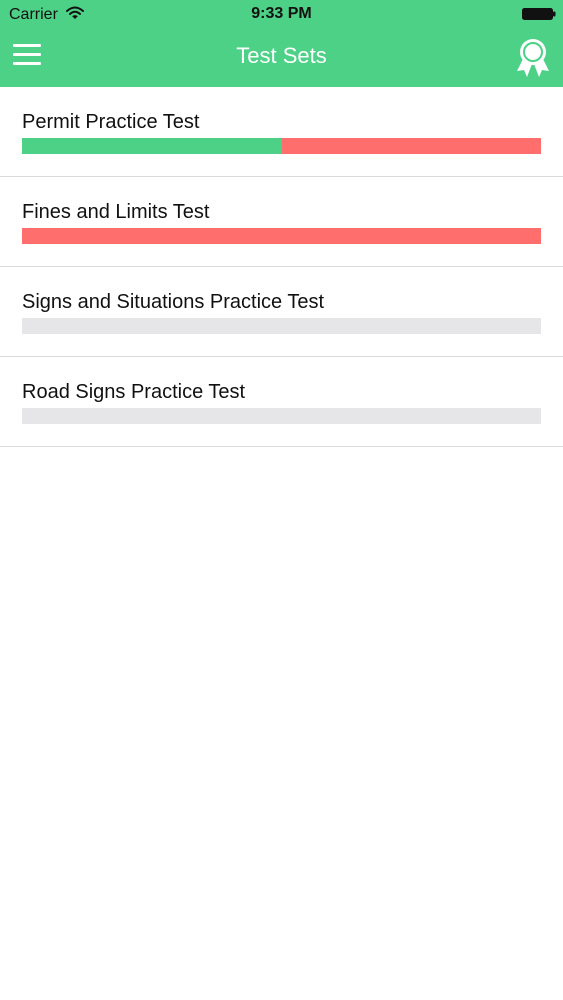 The image size is (563, 1000). Describe the element at coordinates (173, 302) in the screenshot. I see `test-set-name: Signs and Situations Practice Test` at that location.